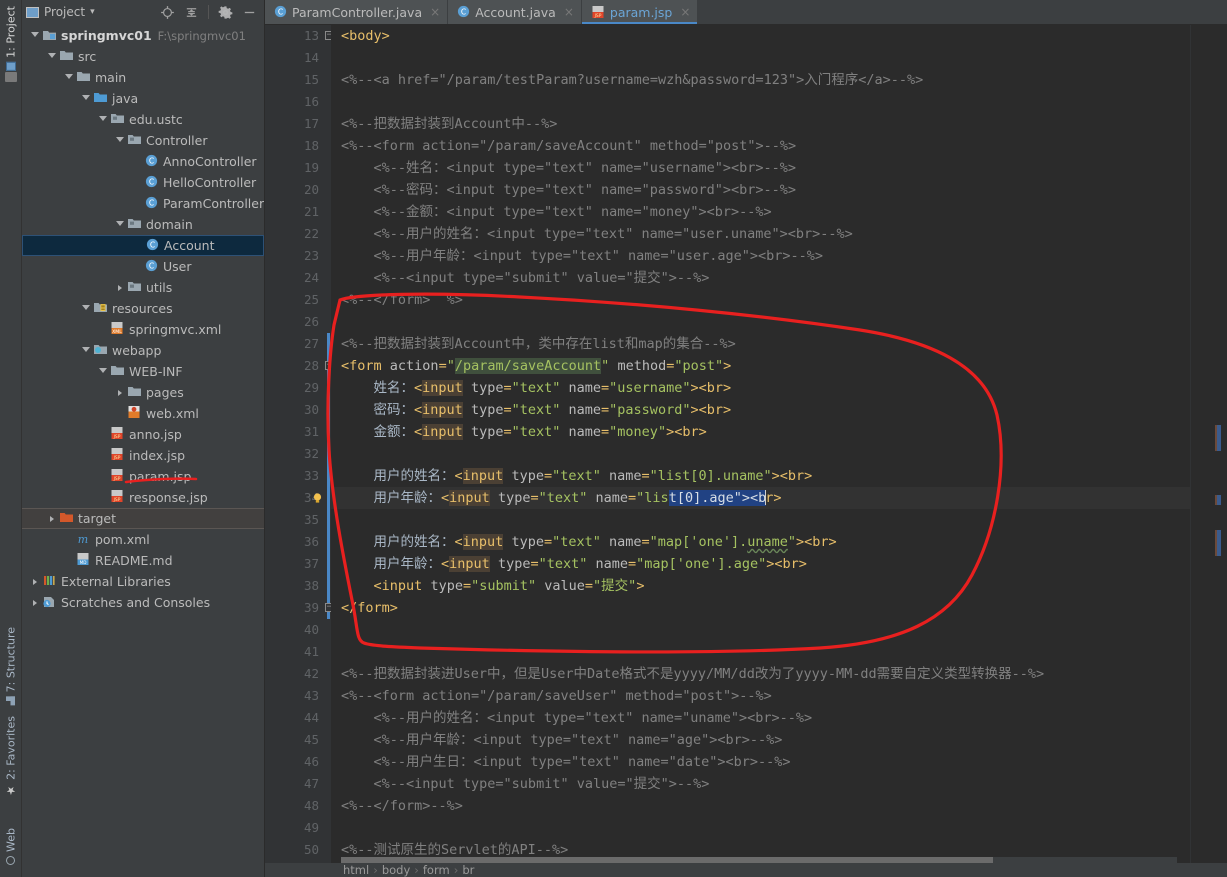 This screenshot has height=877, width=1227. I want to click on code-line: <%--</form> %>, so click(760, 300).